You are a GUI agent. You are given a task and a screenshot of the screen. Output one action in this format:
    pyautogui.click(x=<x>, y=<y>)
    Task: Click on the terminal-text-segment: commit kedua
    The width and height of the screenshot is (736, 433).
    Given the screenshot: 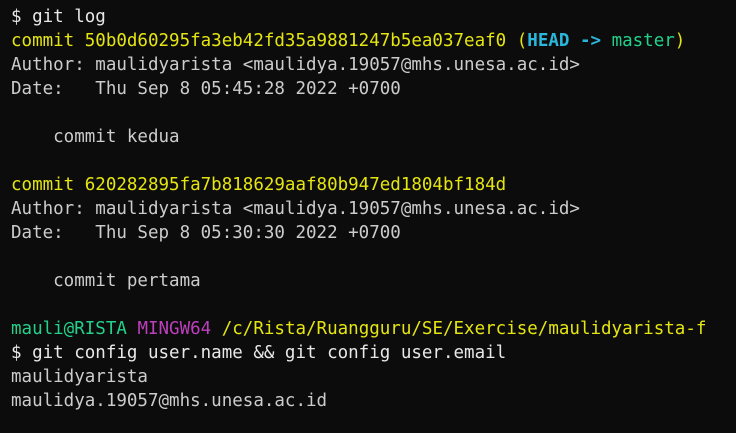 What is the action you would take?
    pyautogui.click(x=95, y=137)
    